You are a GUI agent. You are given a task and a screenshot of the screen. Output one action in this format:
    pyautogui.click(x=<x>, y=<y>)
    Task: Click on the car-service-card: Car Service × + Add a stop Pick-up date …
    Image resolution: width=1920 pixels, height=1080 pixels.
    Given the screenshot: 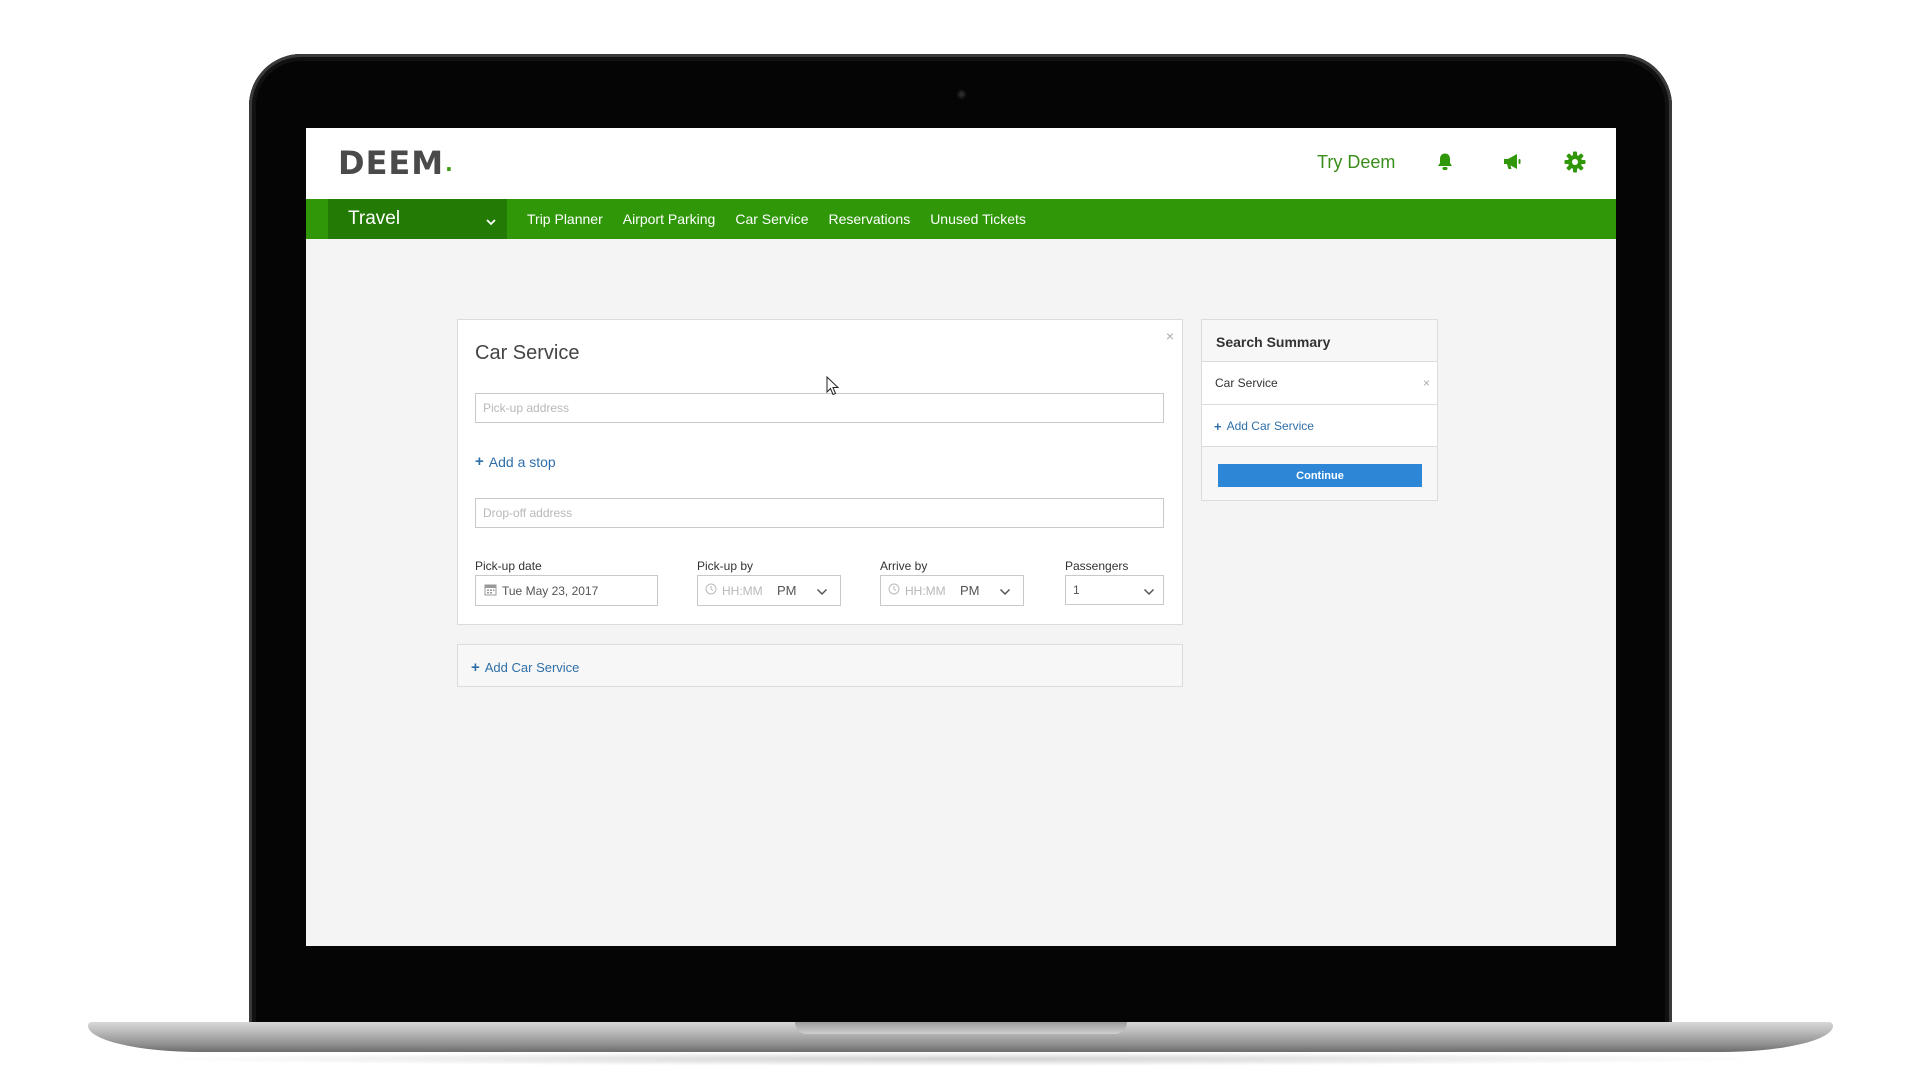 What is the action you would take?
    pyautogui.click(x=820, y=472)
    